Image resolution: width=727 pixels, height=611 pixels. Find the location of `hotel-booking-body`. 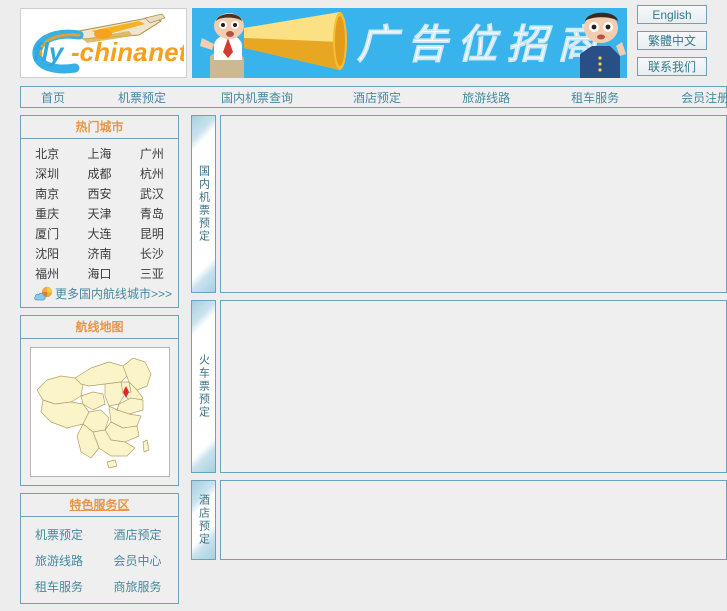

hotel-booking-body is located at coordinates (473, 520).